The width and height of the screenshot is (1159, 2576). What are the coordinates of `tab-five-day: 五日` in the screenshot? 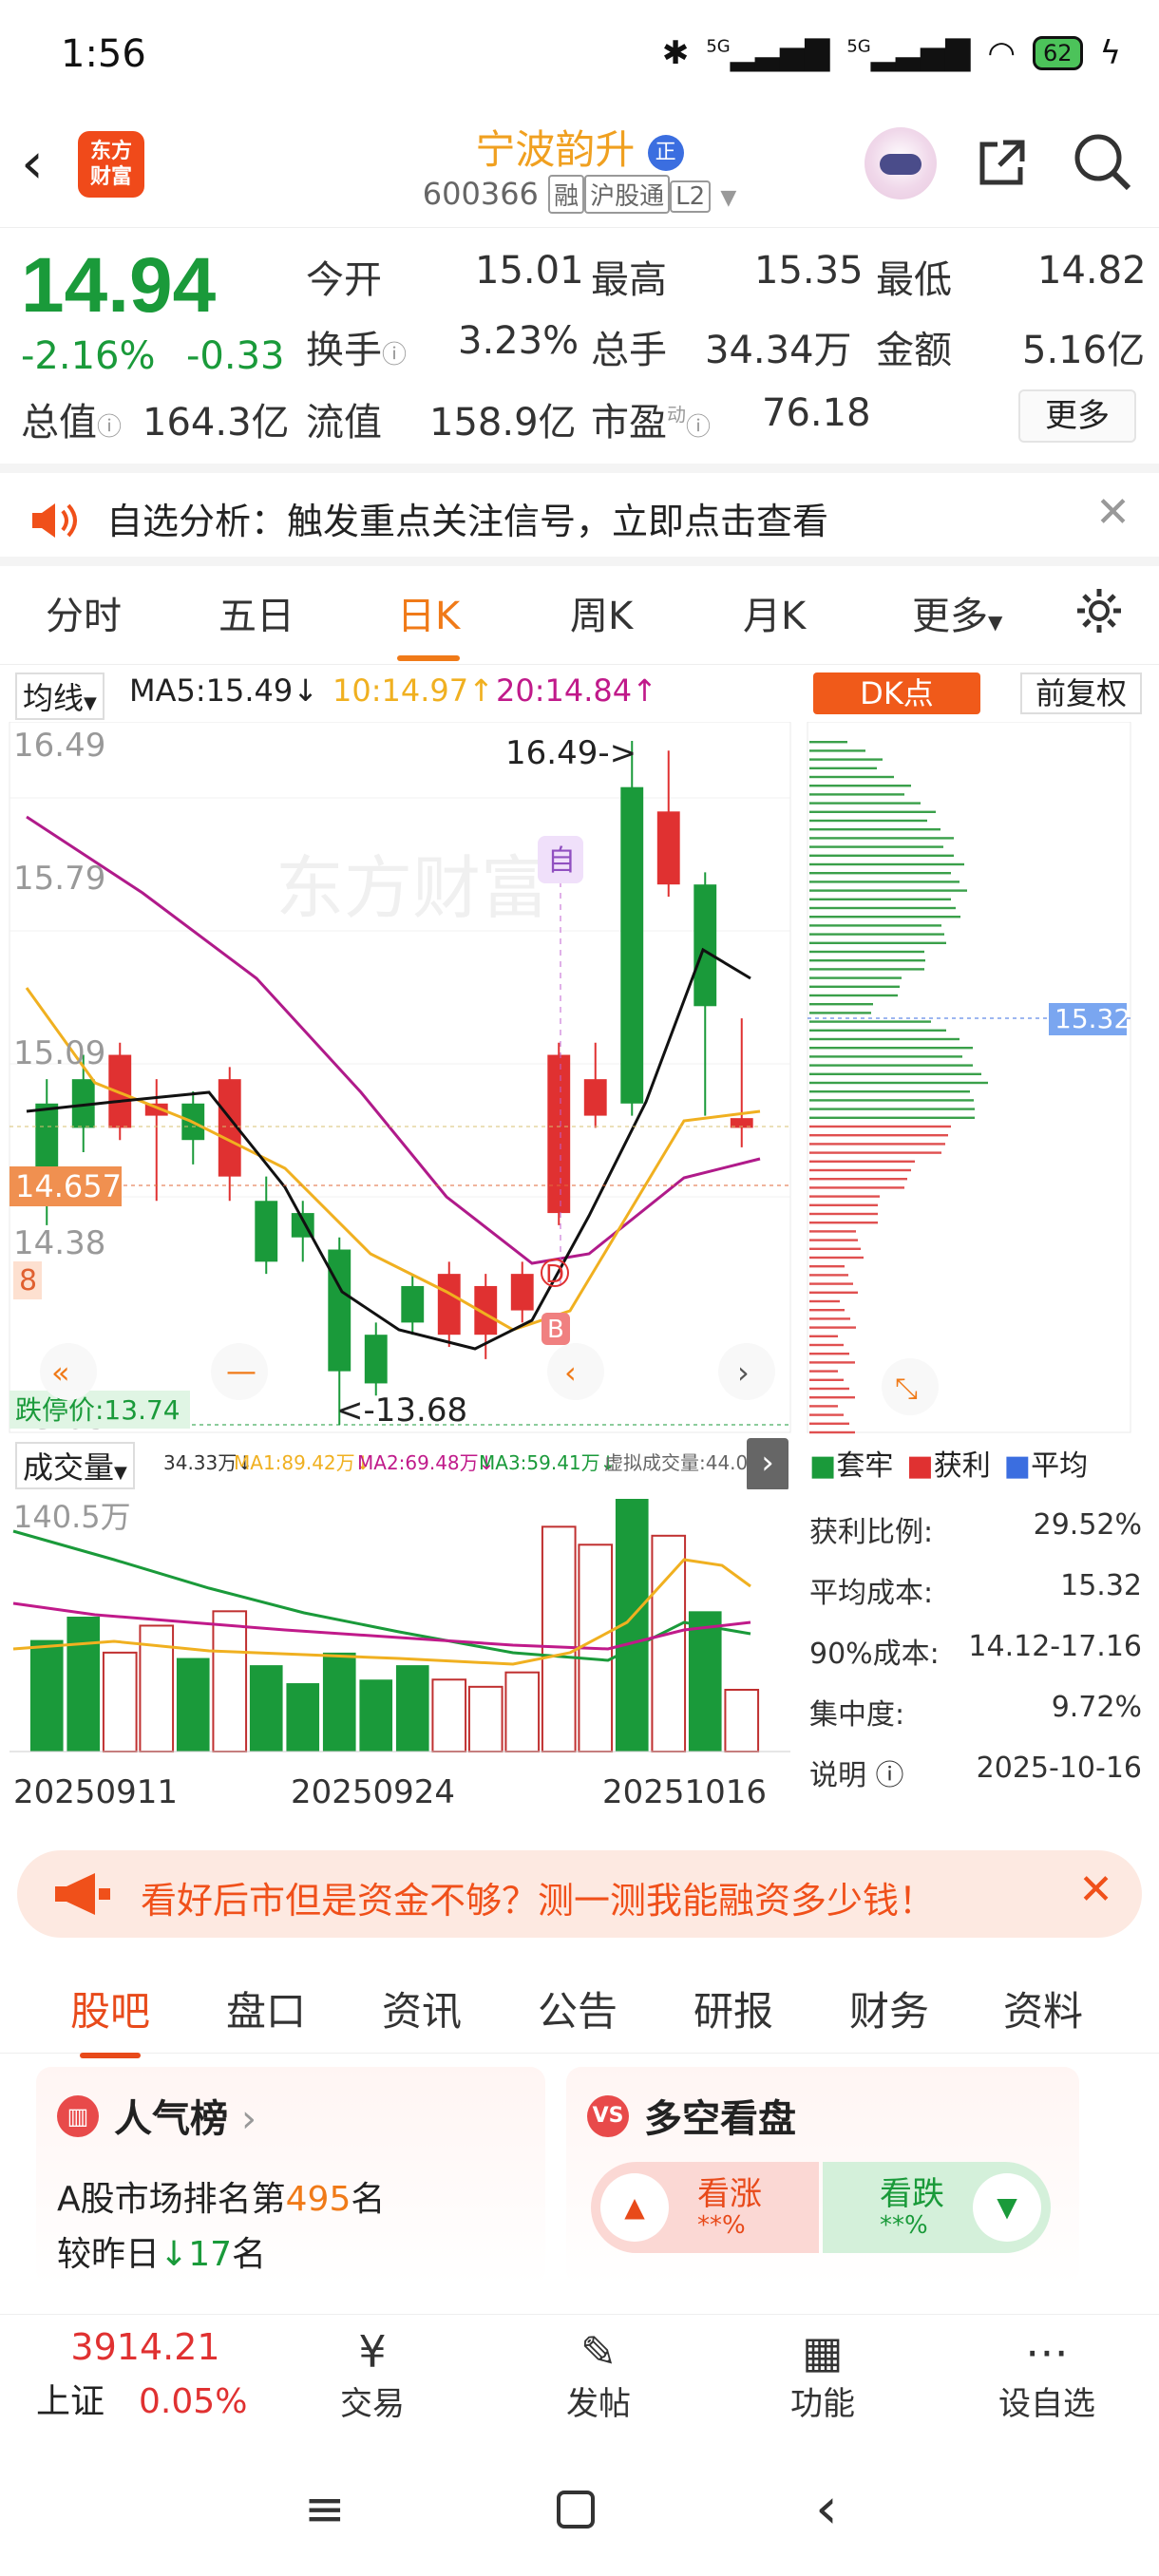 It's located at (256, 612).